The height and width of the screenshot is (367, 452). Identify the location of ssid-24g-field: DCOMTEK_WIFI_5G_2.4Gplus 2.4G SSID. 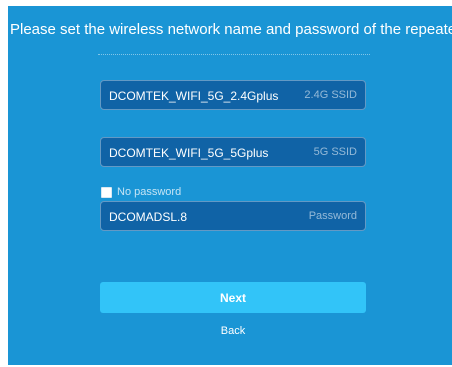
(233, 95).